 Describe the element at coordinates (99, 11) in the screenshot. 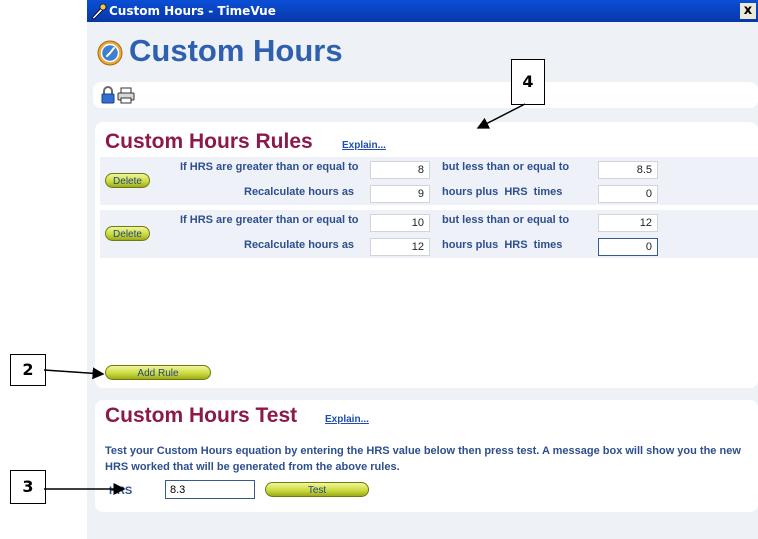

I see `app-icon` at that location.